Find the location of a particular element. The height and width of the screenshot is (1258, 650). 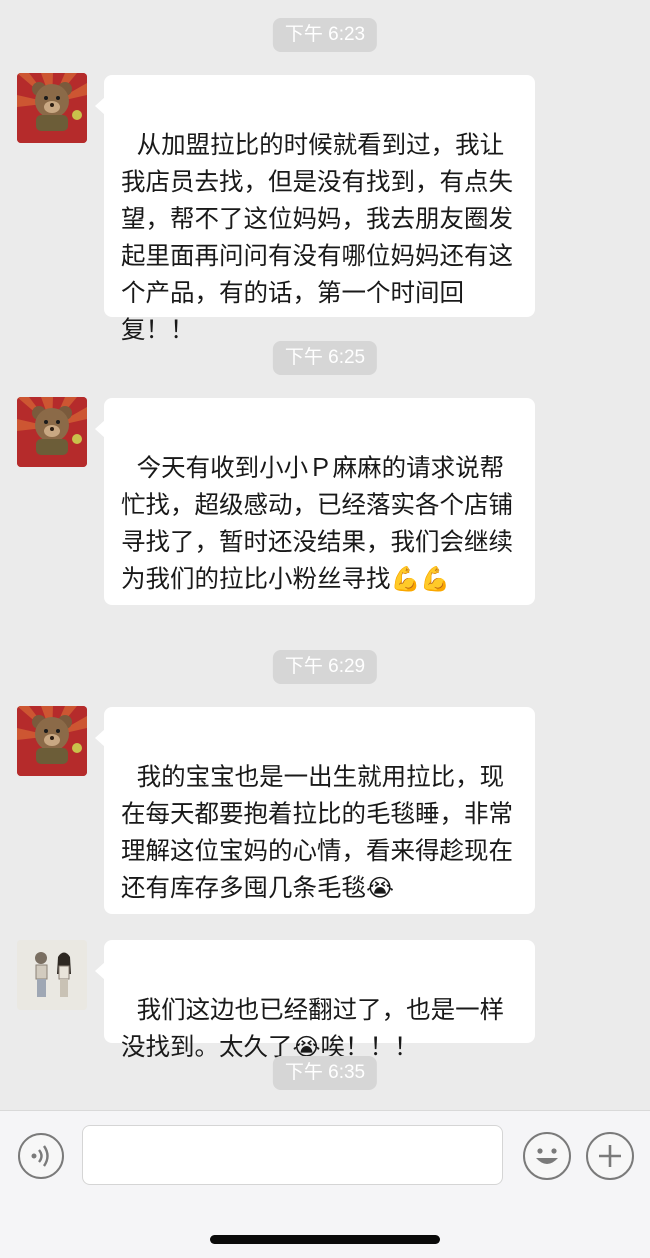

voice-button is located at coordinates (41, 1156).